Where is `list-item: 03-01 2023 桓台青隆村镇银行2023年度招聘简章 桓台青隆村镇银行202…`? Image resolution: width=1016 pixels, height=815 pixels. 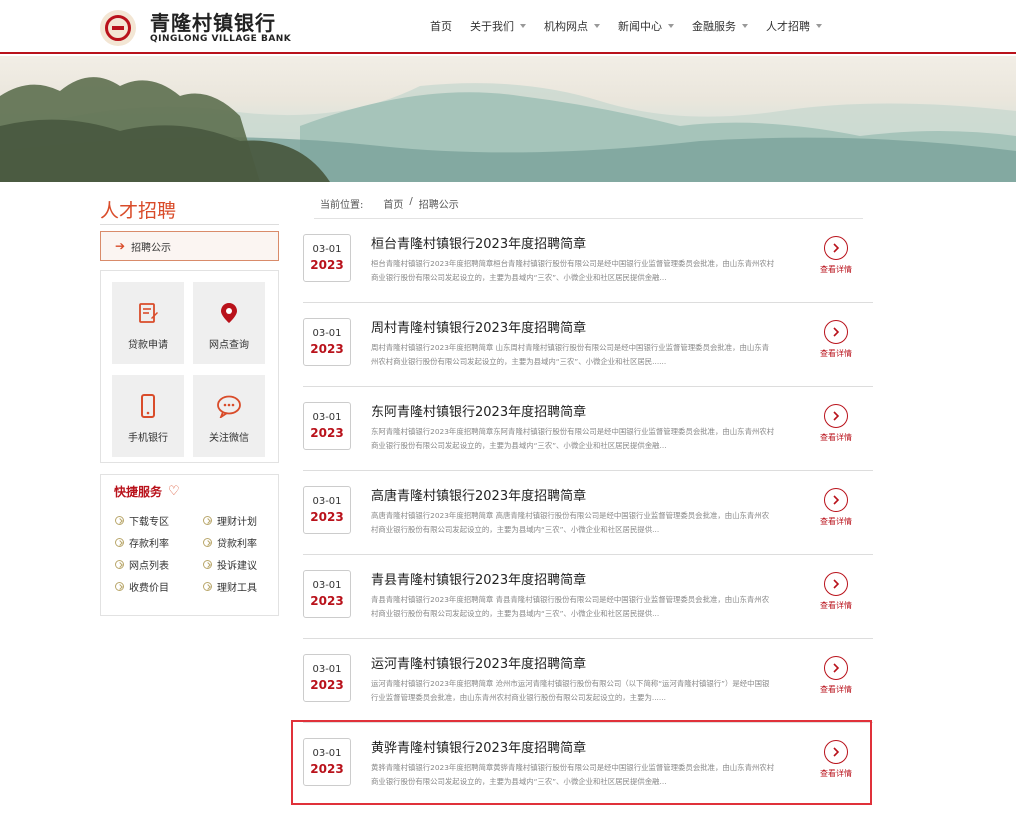
list-item: 03-01 2023 桓台青隆村镇银行2023年度招聘简章 桓台青隆村镇银行202… is located at coordinates (588, 261).